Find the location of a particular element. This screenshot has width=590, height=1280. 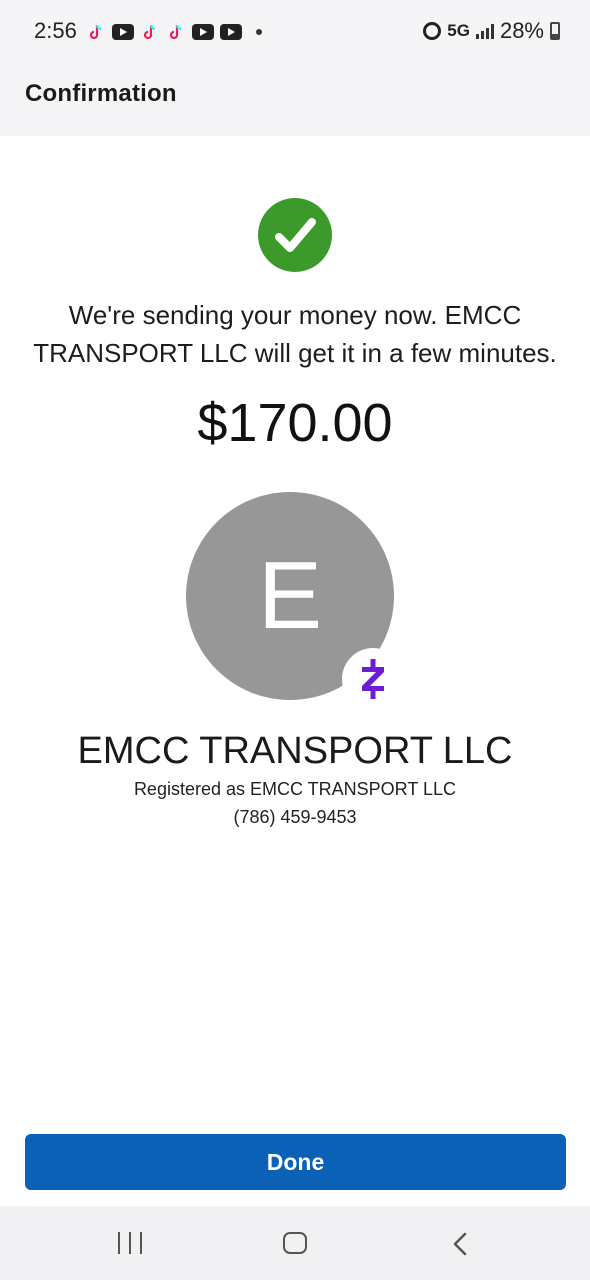

back-button is located at coordinates (460, 1244).